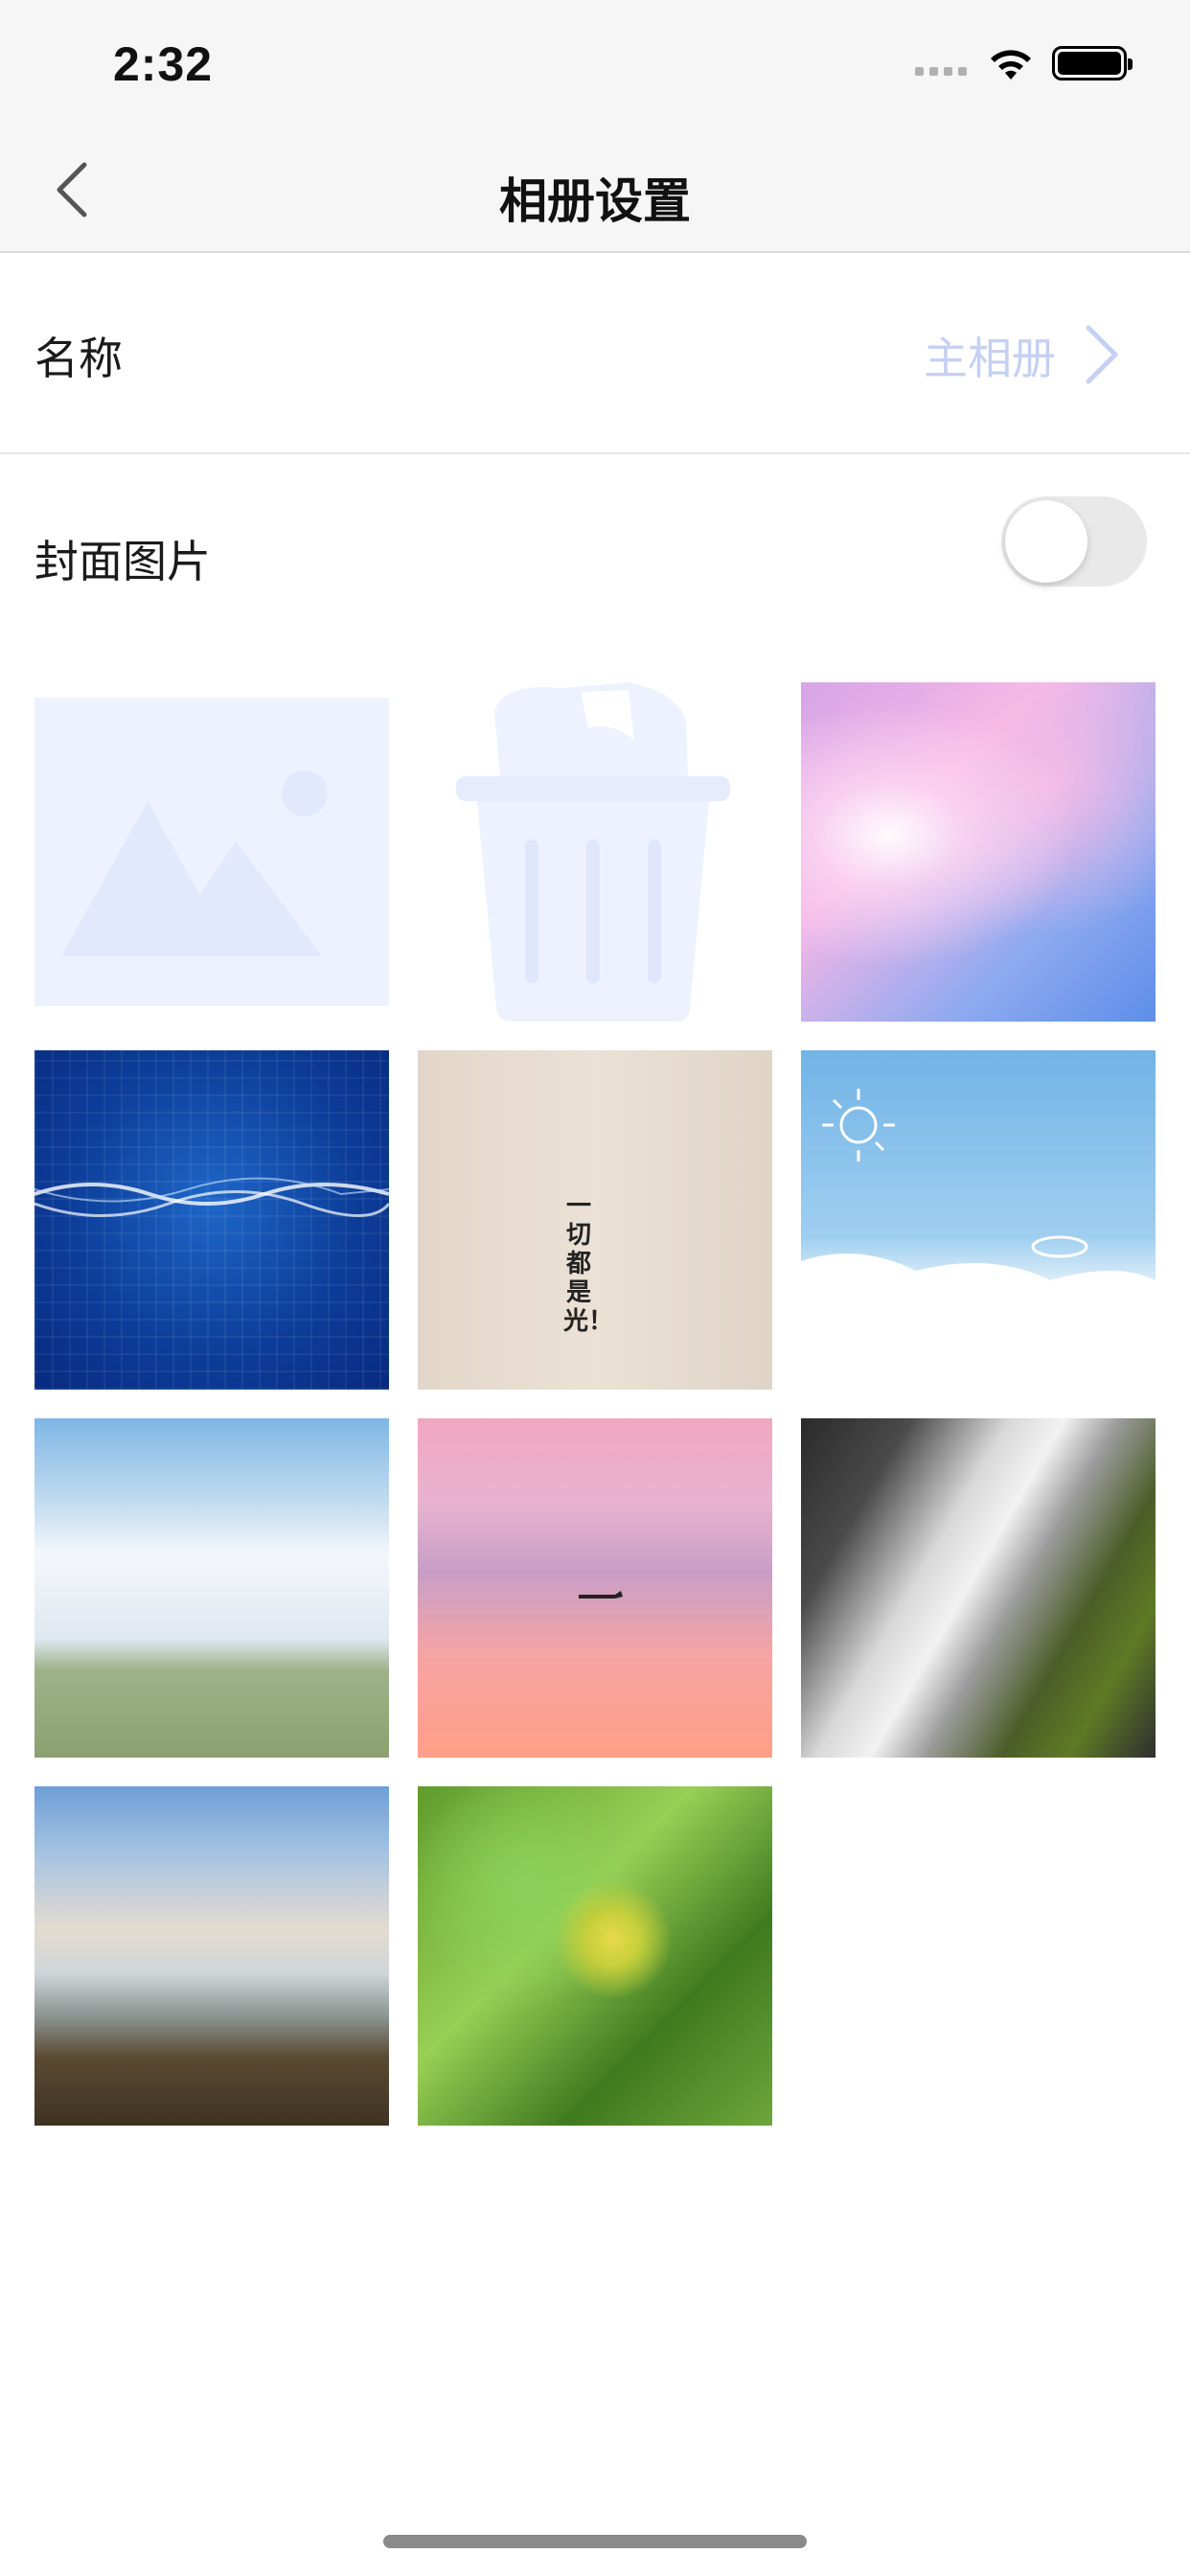  What do you see at coordinates (1011, 65) in the screenshot?
I see `wifi-icon` at bounding box center [1011, 65].